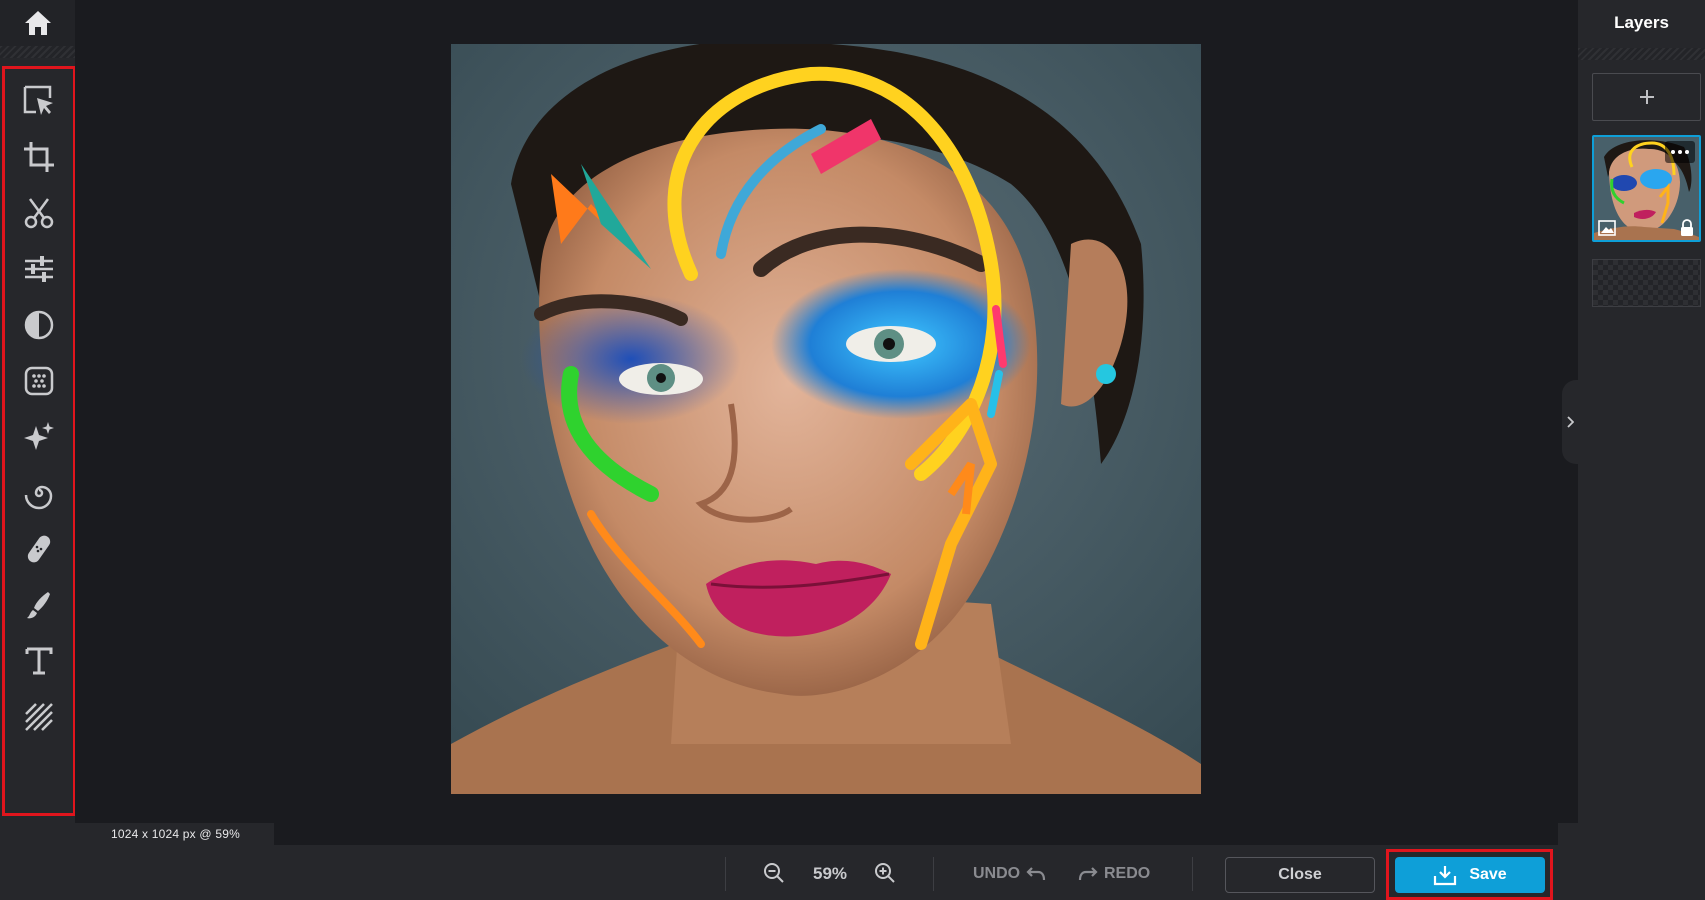 Image resolution: width=1705 pixels, height=900 pixels. I want to click on panel-collapse-toggle, so click(1570, 422).